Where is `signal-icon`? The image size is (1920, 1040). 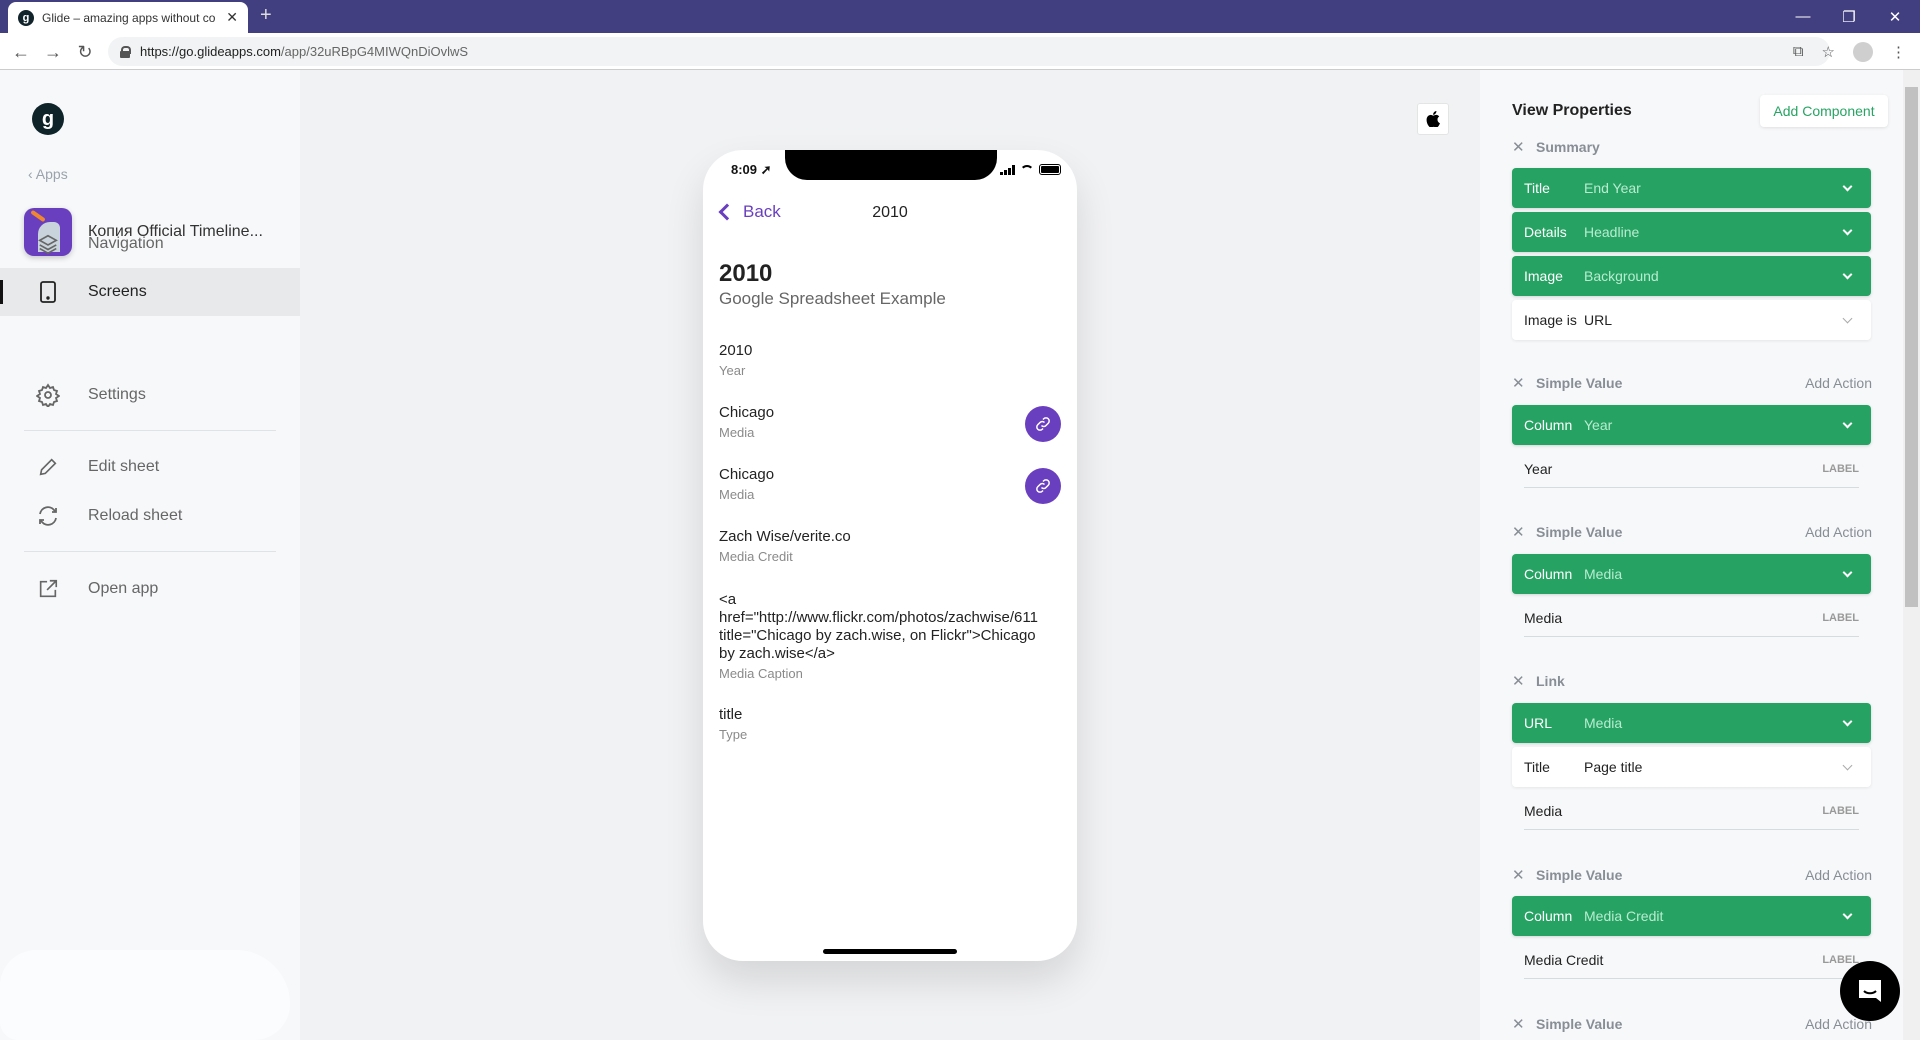 signal-icon is located at coordinates (1007, 169).